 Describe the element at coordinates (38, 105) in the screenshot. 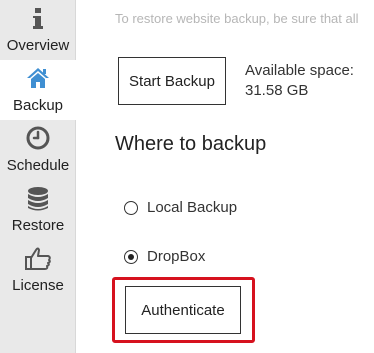

I see `sidebar-item-label: Backup` at that location.